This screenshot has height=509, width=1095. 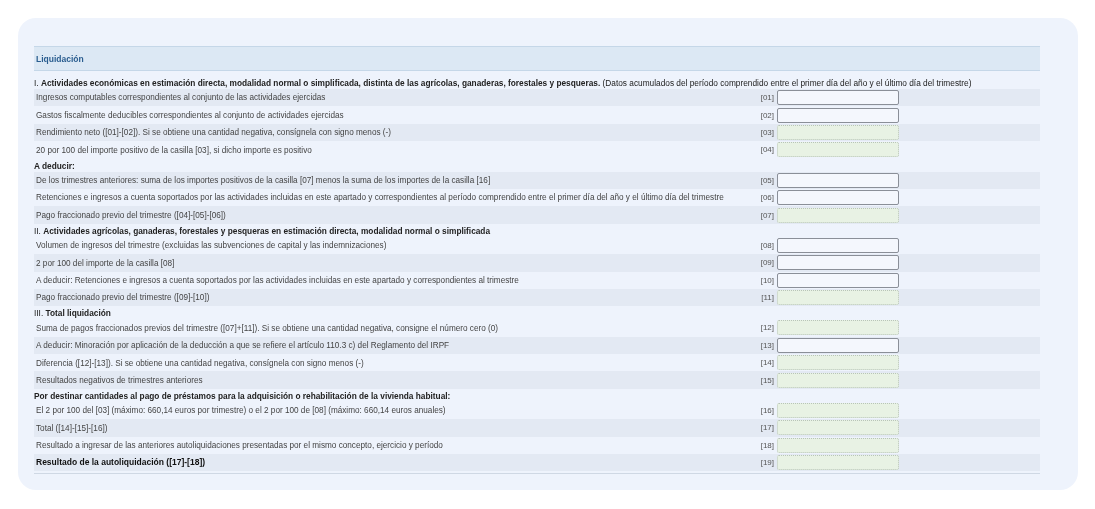 I want to click on field-label: A deducir: Retenciones e ingresos a cuenta soportados por las actividades incluidas en este apartado y correspondientes al trimestre, so click(x=278, y=280).